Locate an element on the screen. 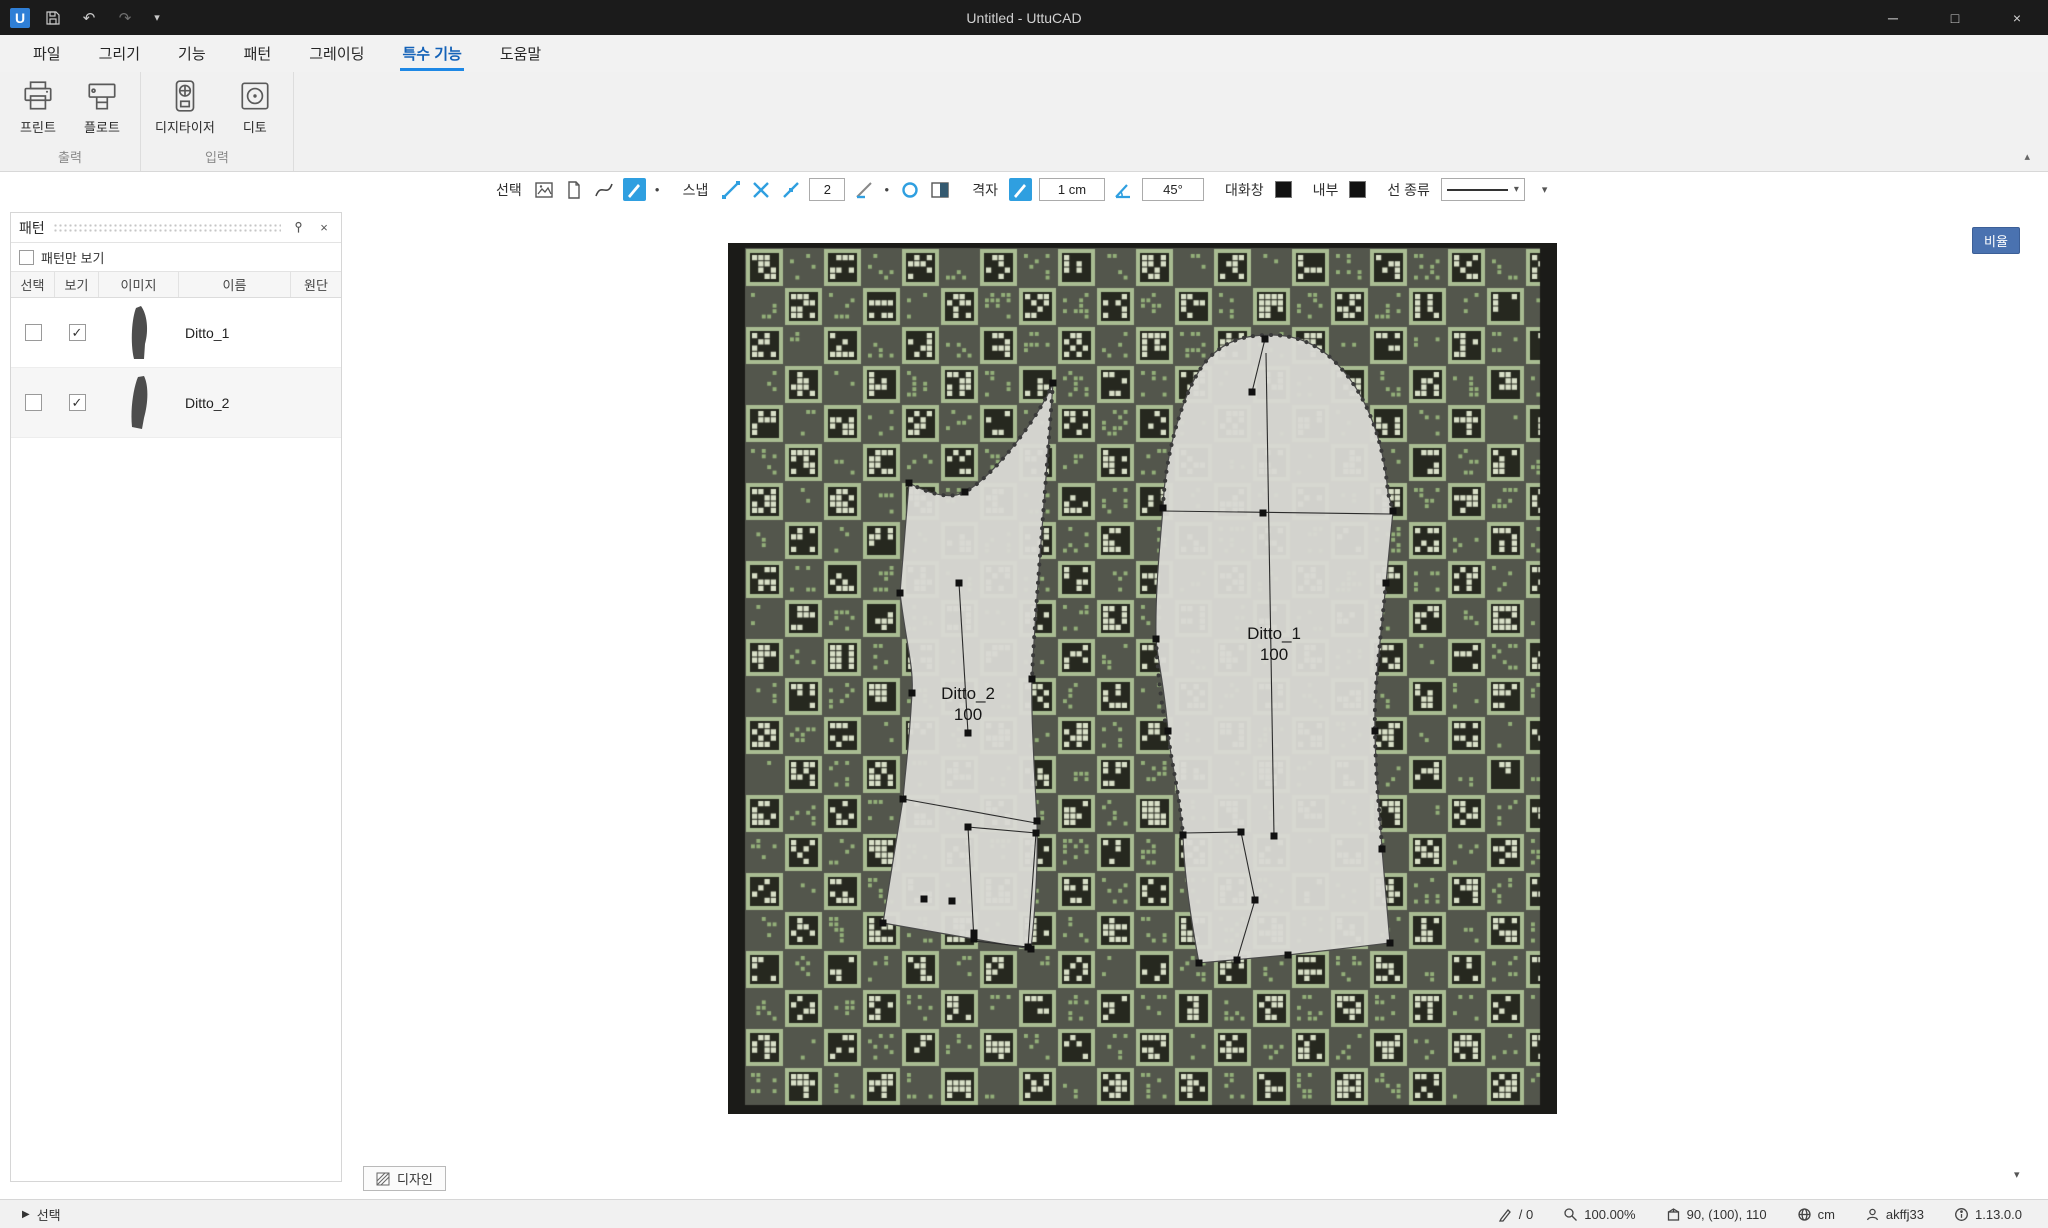 The width and height of the screenshot is (2048, 1228). menu-pattern: 패턴 is located at coordinates (258, 53).